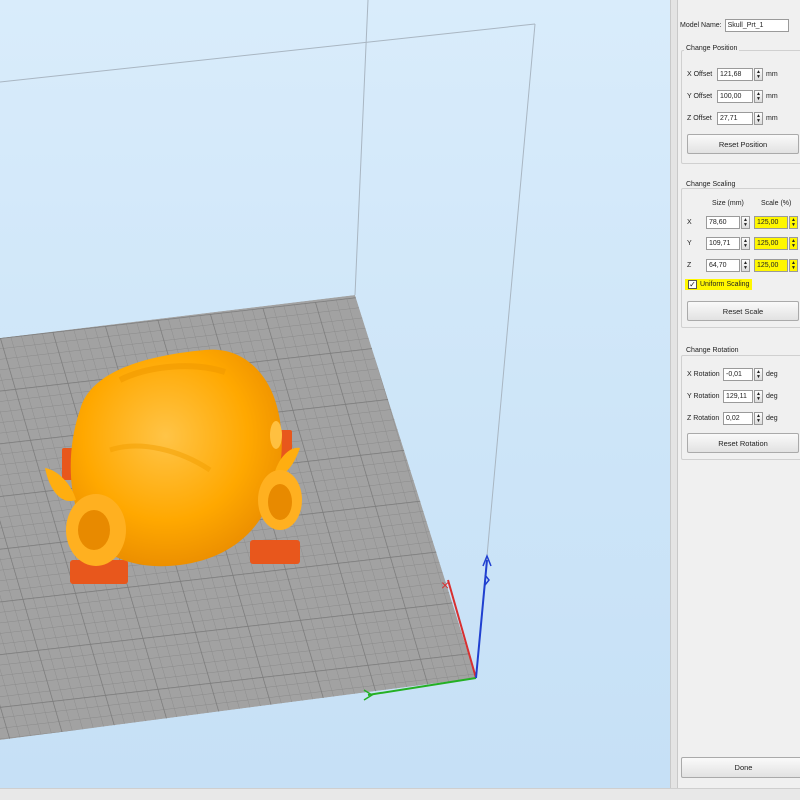 The image size is (800, 800). Describe the element at coordinates (723, 243) in the screenshot. I see `size-y-field: 109,71` at that location.